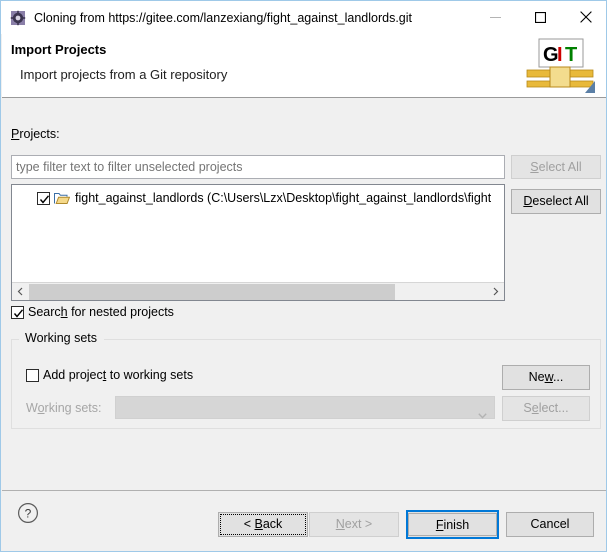  Describe the element at coordinates (32, 375) in the screenshot. I see `add-project-to-working-sets-checkbox` at that location.